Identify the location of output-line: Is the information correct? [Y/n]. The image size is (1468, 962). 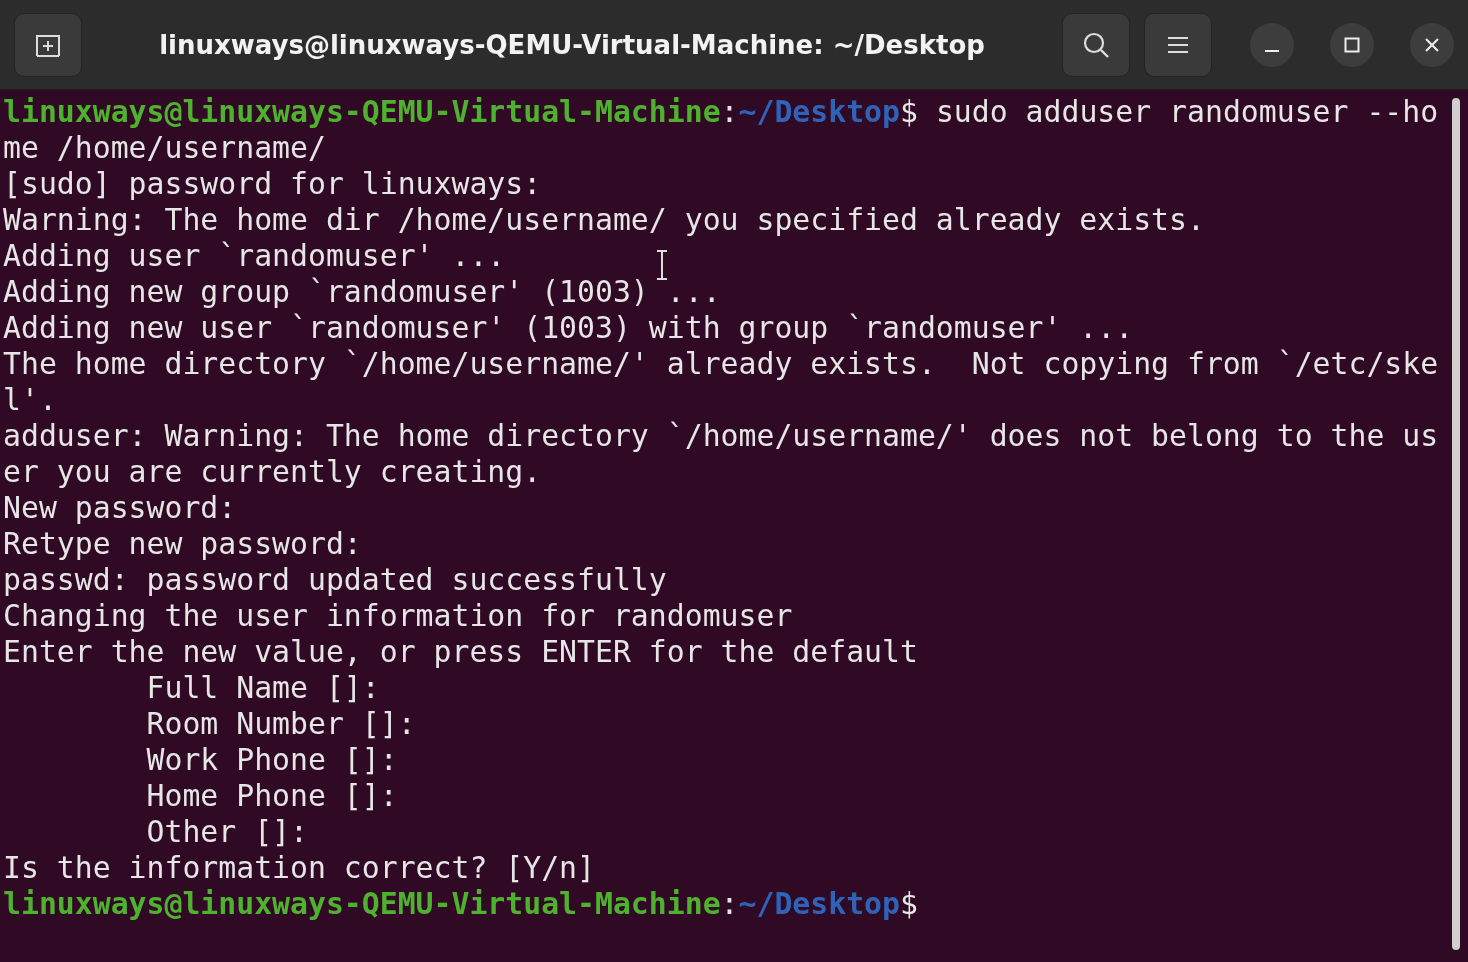
(299, 867).